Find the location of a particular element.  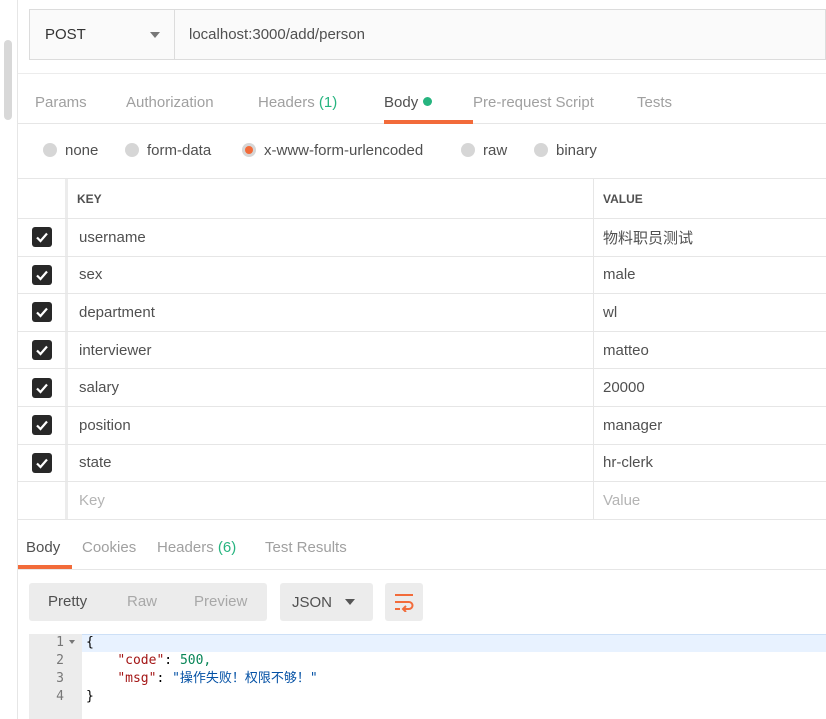

fold-arrow-icon is located at coordinates (72, 642).